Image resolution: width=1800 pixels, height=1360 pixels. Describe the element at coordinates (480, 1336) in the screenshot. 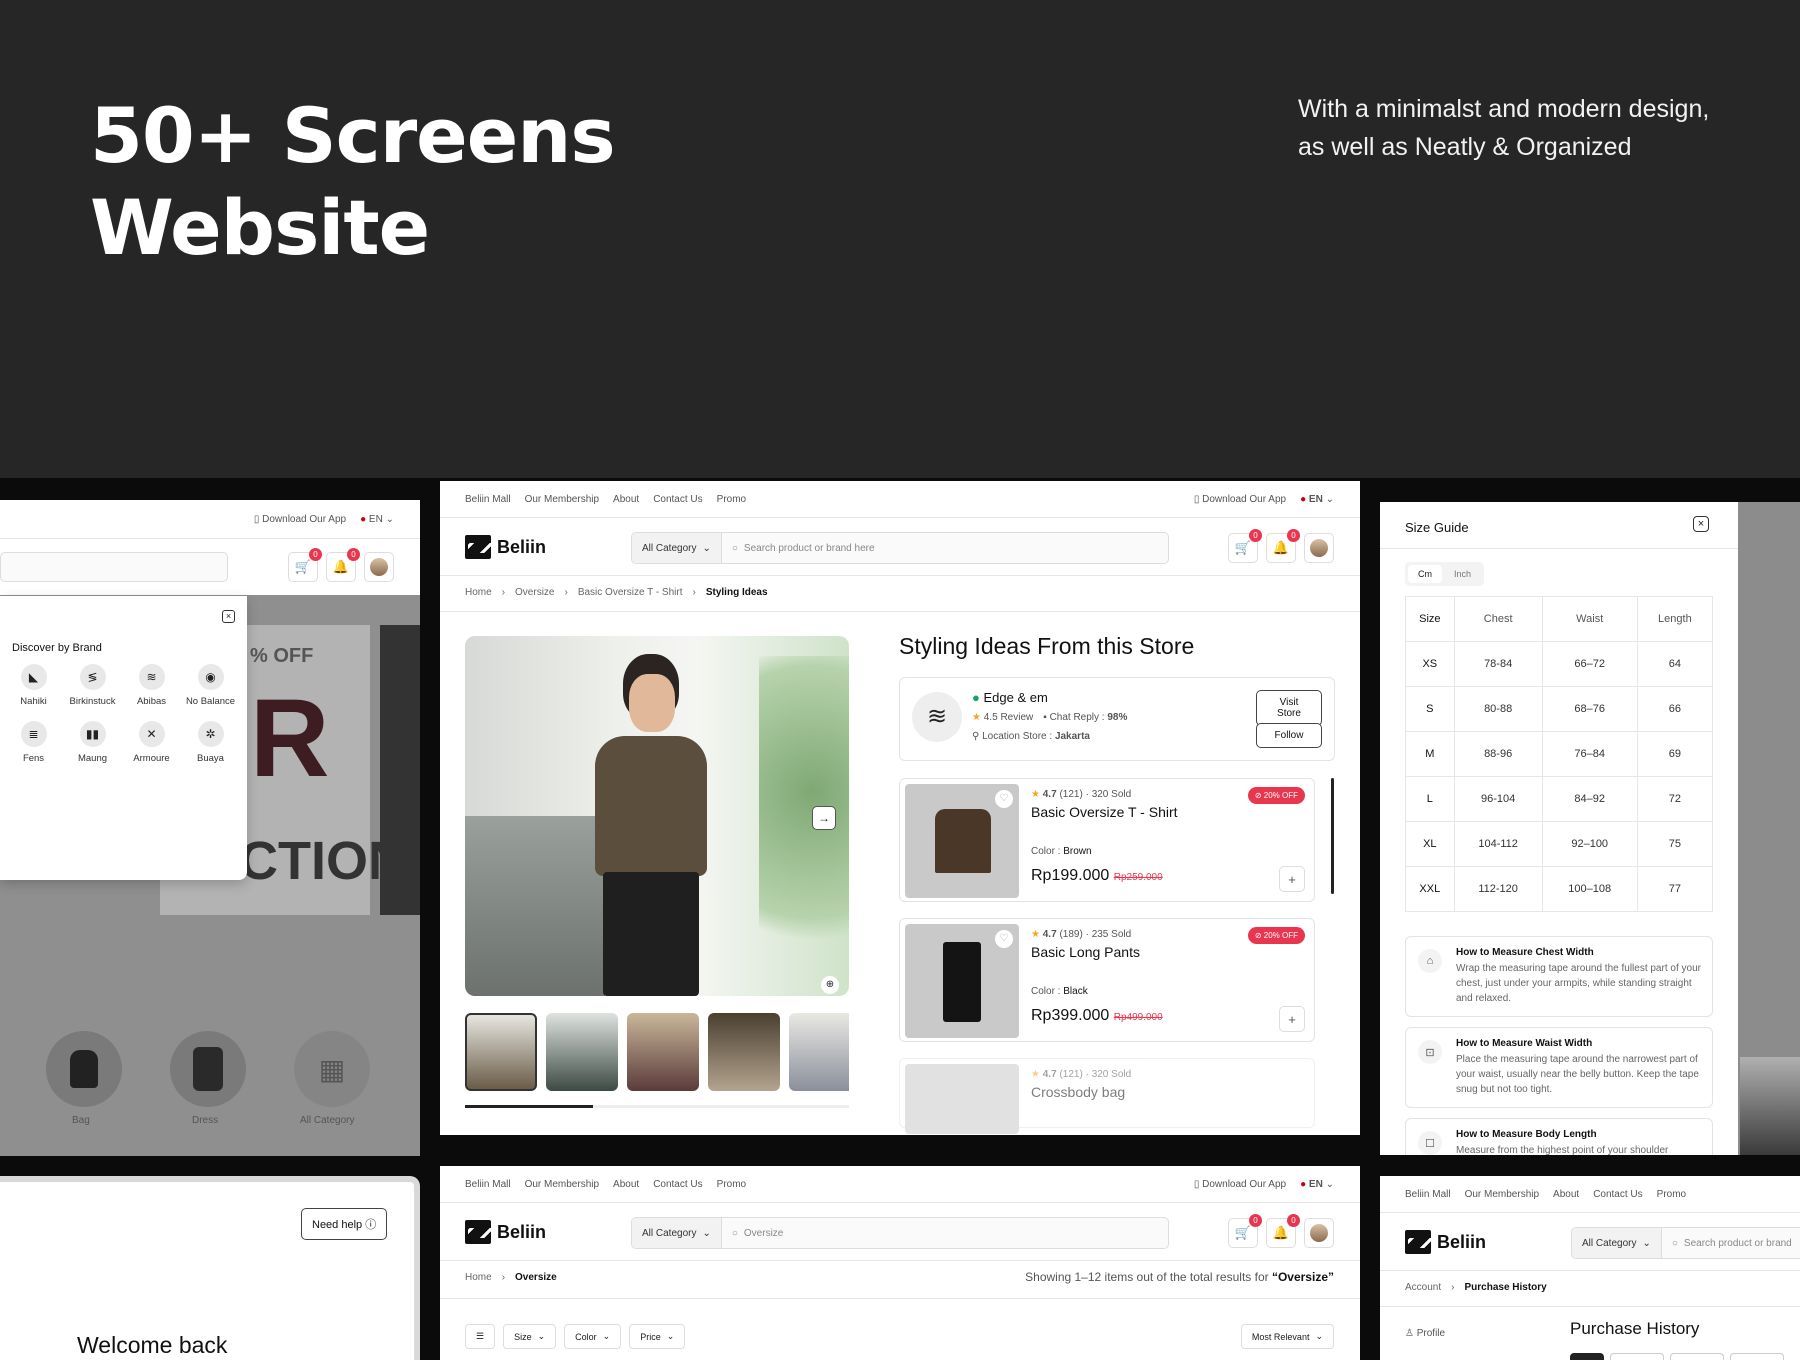

I see `filter-toggle-button: ☰` at that location.